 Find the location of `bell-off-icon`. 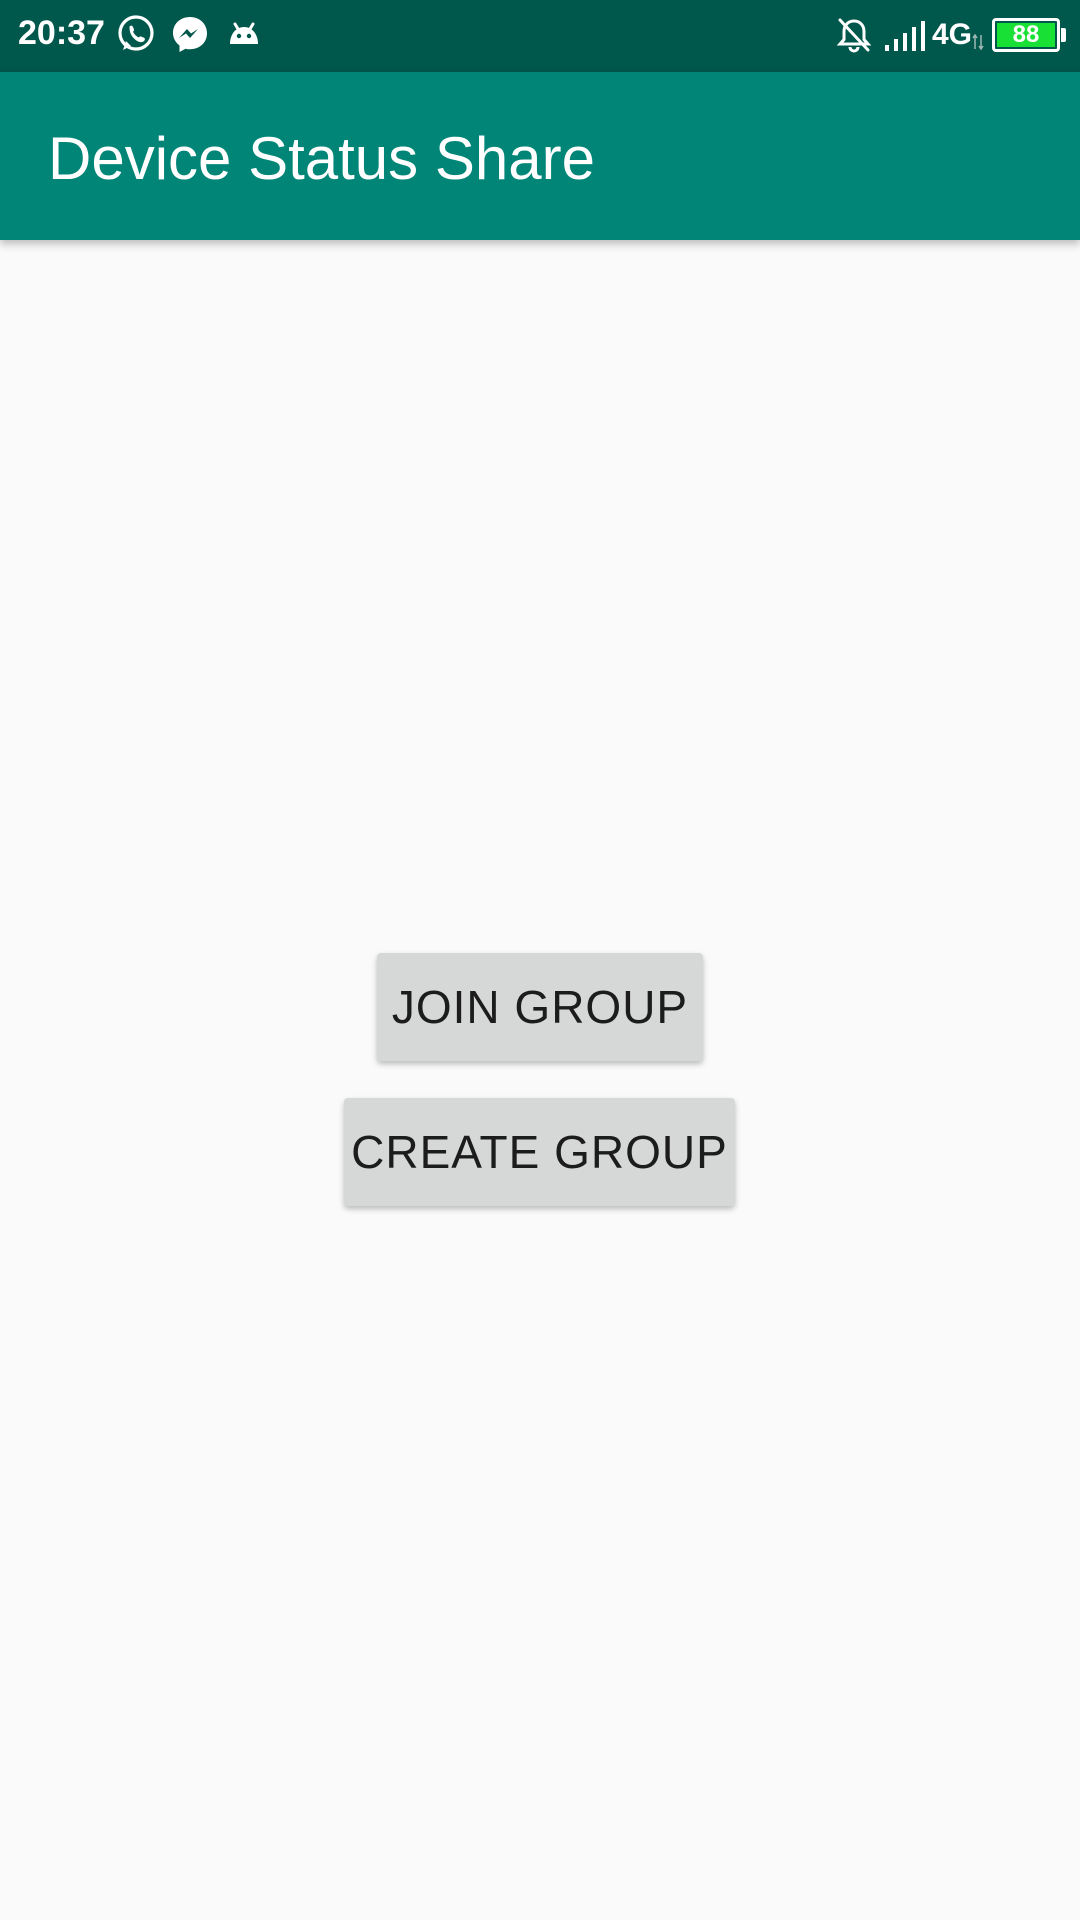

bell-off-icon is located at coordinates (854, 37).